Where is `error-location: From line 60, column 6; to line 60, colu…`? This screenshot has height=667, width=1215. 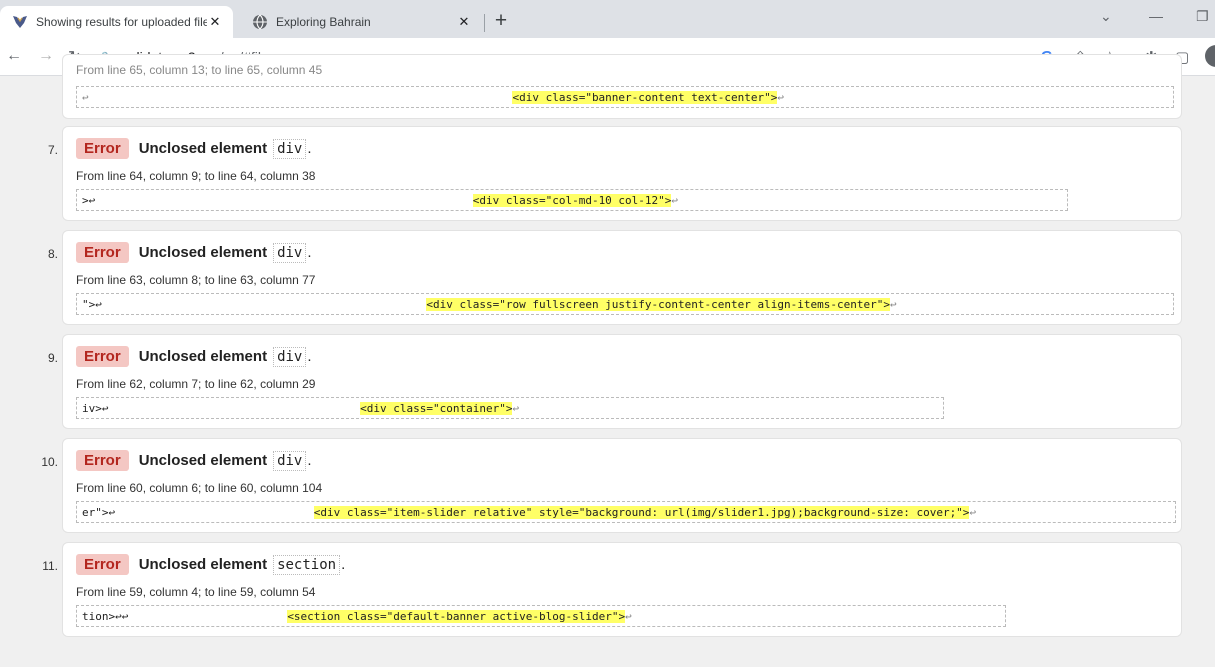 error-location: From line 60, column 6; to line 60, colu… is located at coordinates (199, 488).